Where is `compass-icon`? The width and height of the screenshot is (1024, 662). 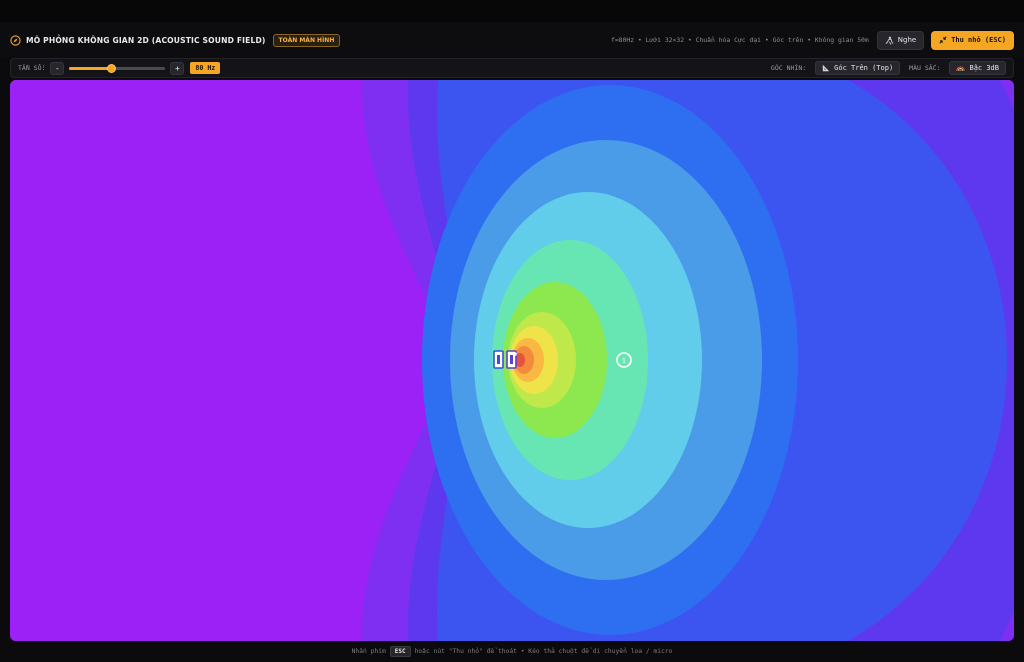 compass-icon is located at coordinates (15, 40).